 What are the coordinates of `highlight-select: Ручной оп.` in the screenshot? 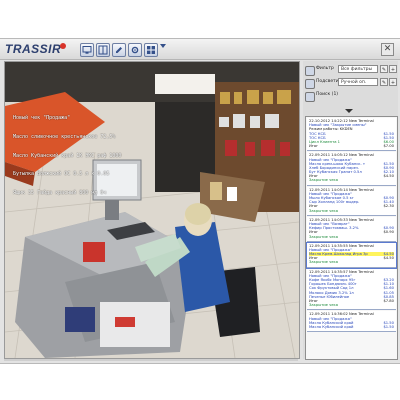 It's located at (358, 82).